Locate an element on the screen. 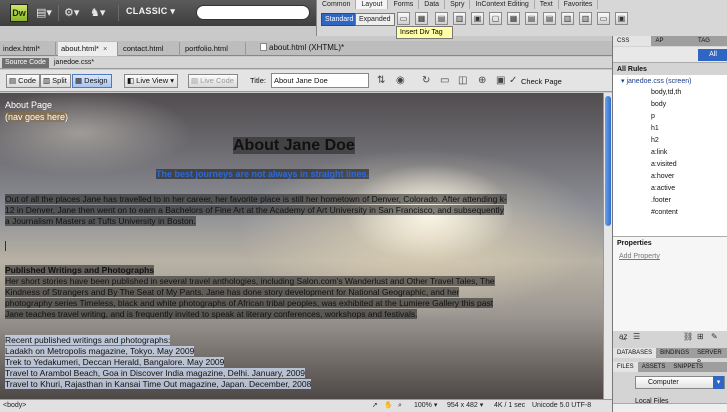 The image size is (727, 412). scroll-thumb is located at coordinates (608, 161).